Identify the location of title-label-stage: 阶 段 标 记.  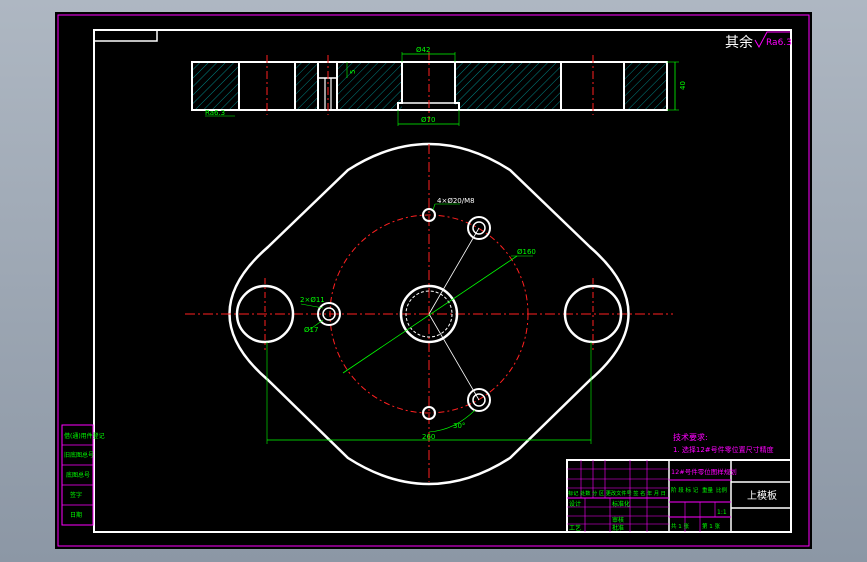
(685, 490).